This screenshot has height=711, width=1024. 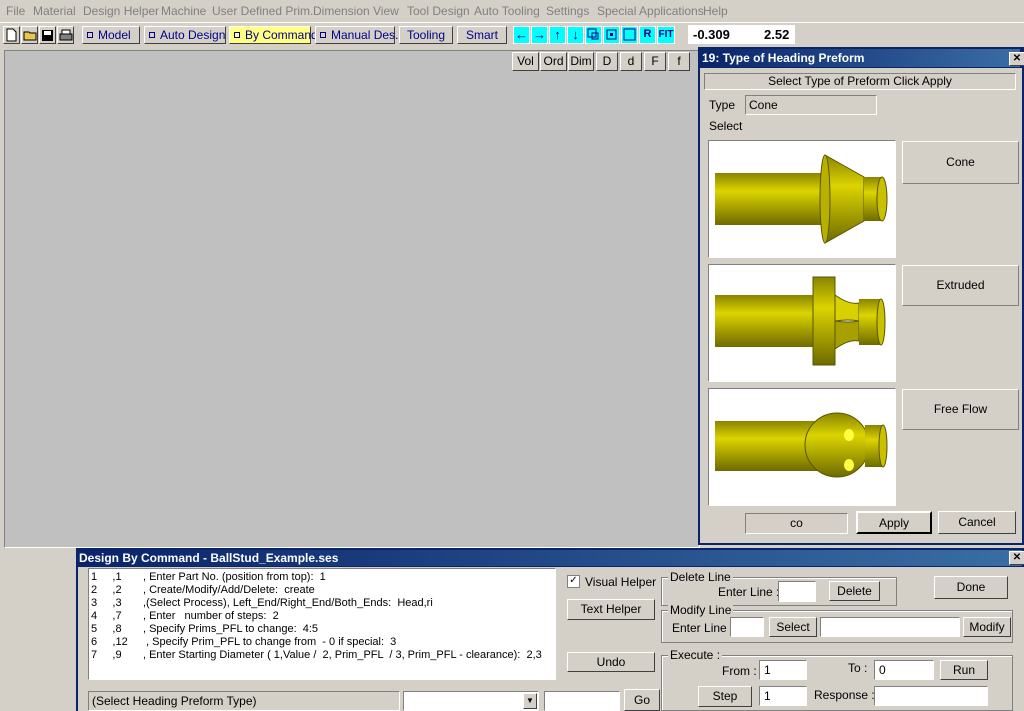 I want to click on arrow-down-icon: ↓, so click(x=575, y=35).